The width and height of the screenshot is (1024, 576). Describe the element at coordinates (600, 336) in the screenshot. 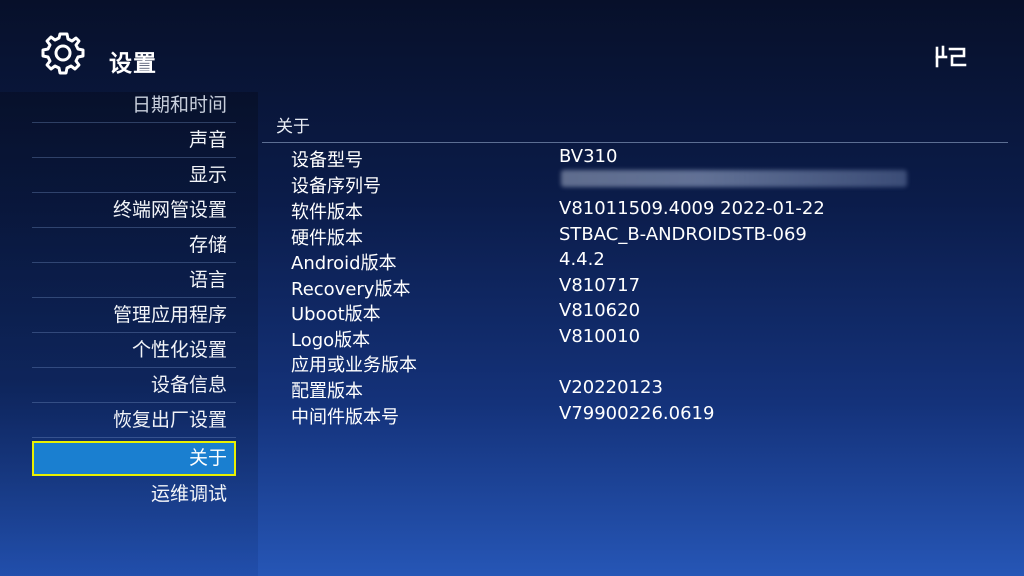

I see `info-value-logo-version: V810010` at that location.